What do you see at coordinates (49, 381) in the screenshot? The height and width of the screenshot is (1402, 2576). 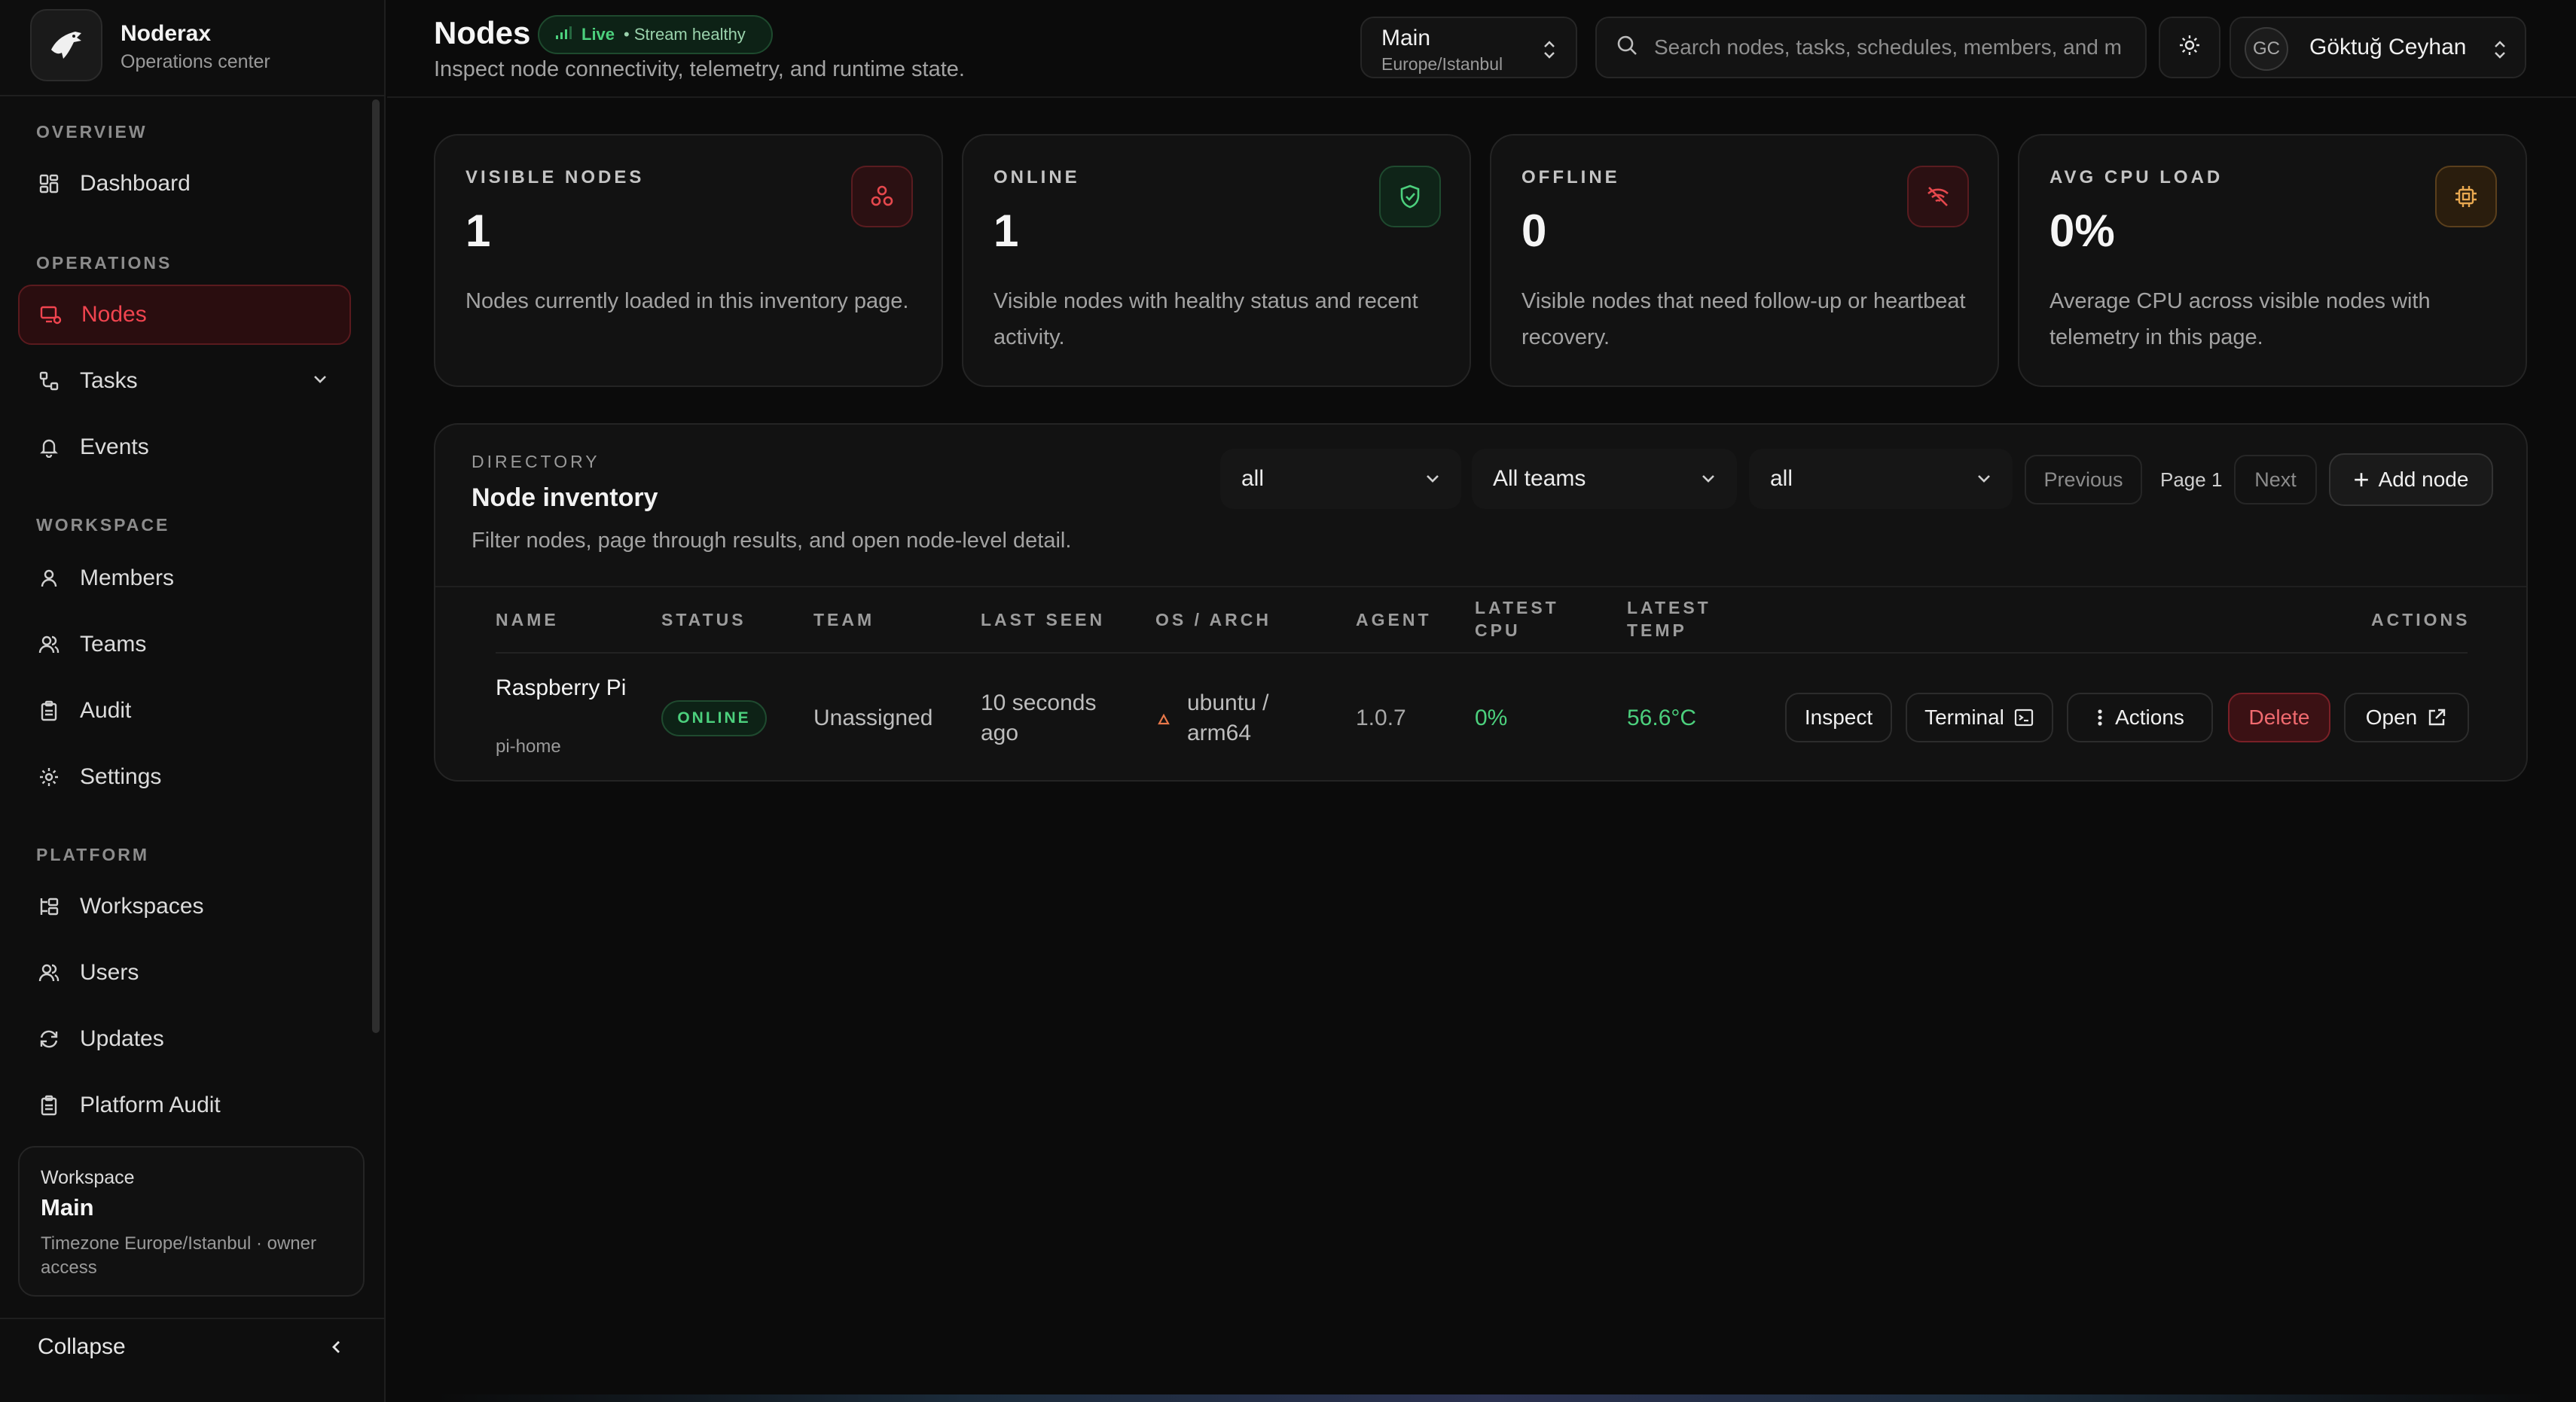 I see `tasks-icon` at bounding box center [49, 381].